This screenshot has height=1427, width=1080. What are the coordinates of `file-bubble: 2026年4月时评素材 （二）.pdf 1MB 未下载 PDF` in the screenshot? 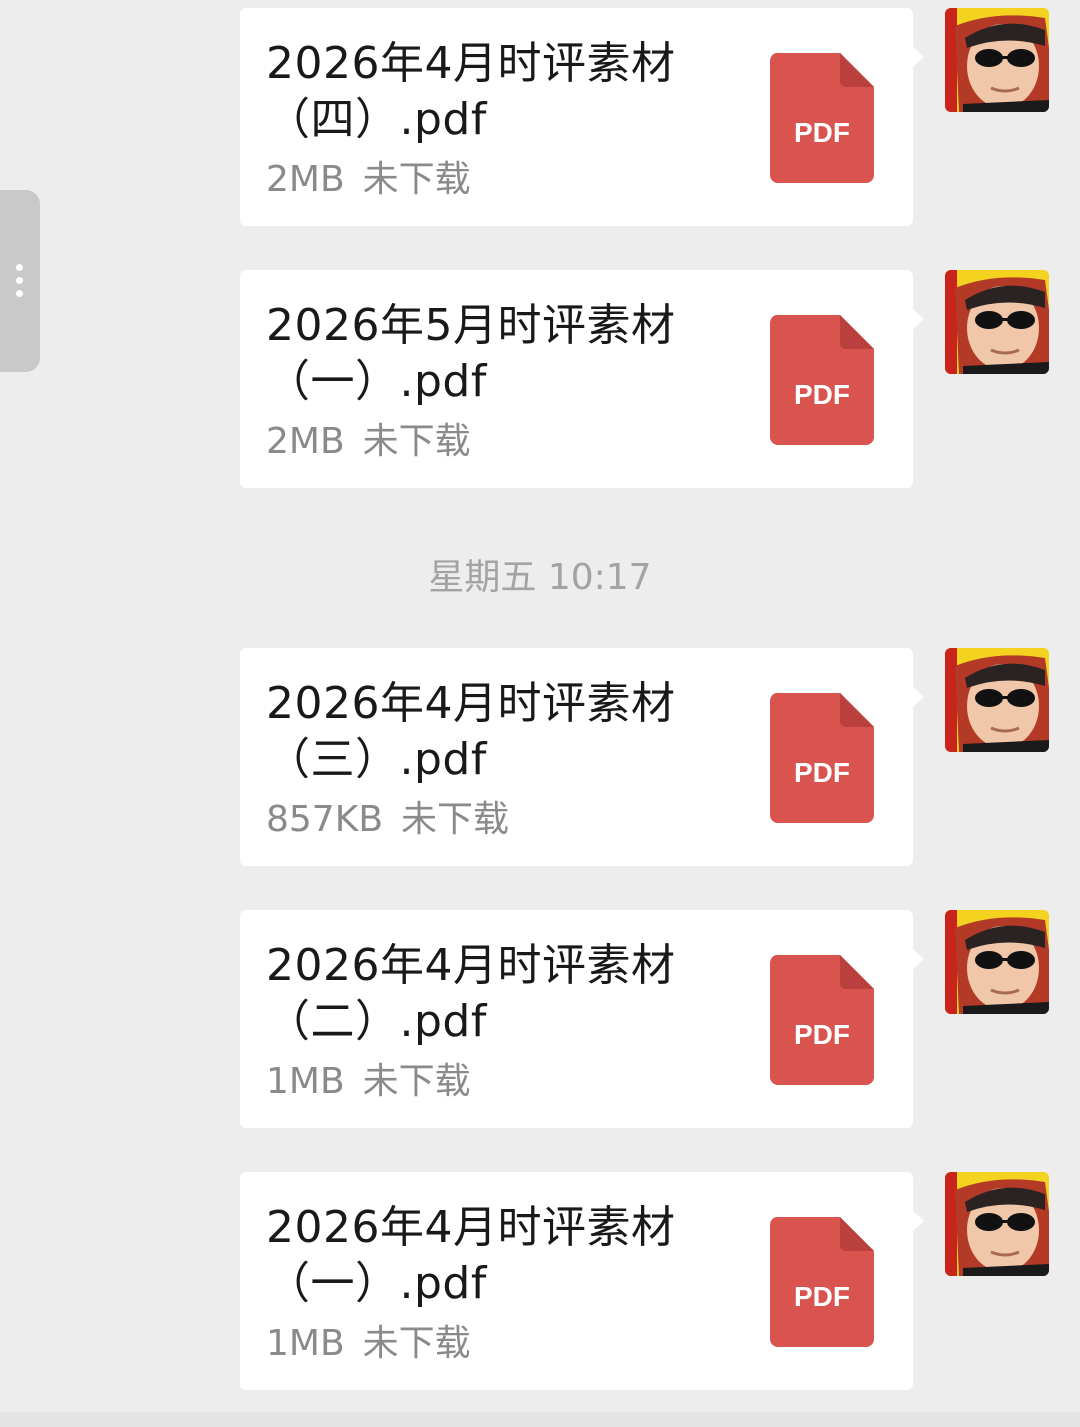 It's located at (582, 1019).